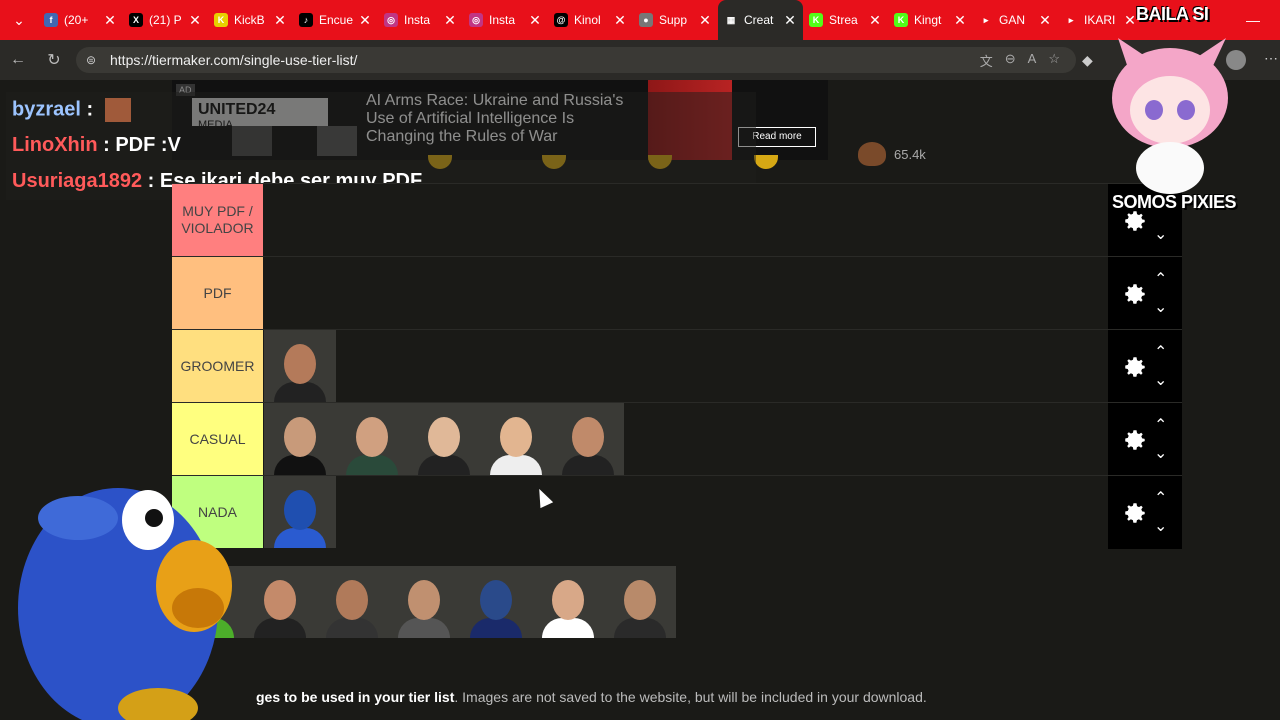 Image resolution: width=1280 pixels, height=720 pixels. What do you see at coordinates (677, 512) in the screenshot?
I see `tier-row: NADA ⌃ ⌄` at bounding box center [677, 512].